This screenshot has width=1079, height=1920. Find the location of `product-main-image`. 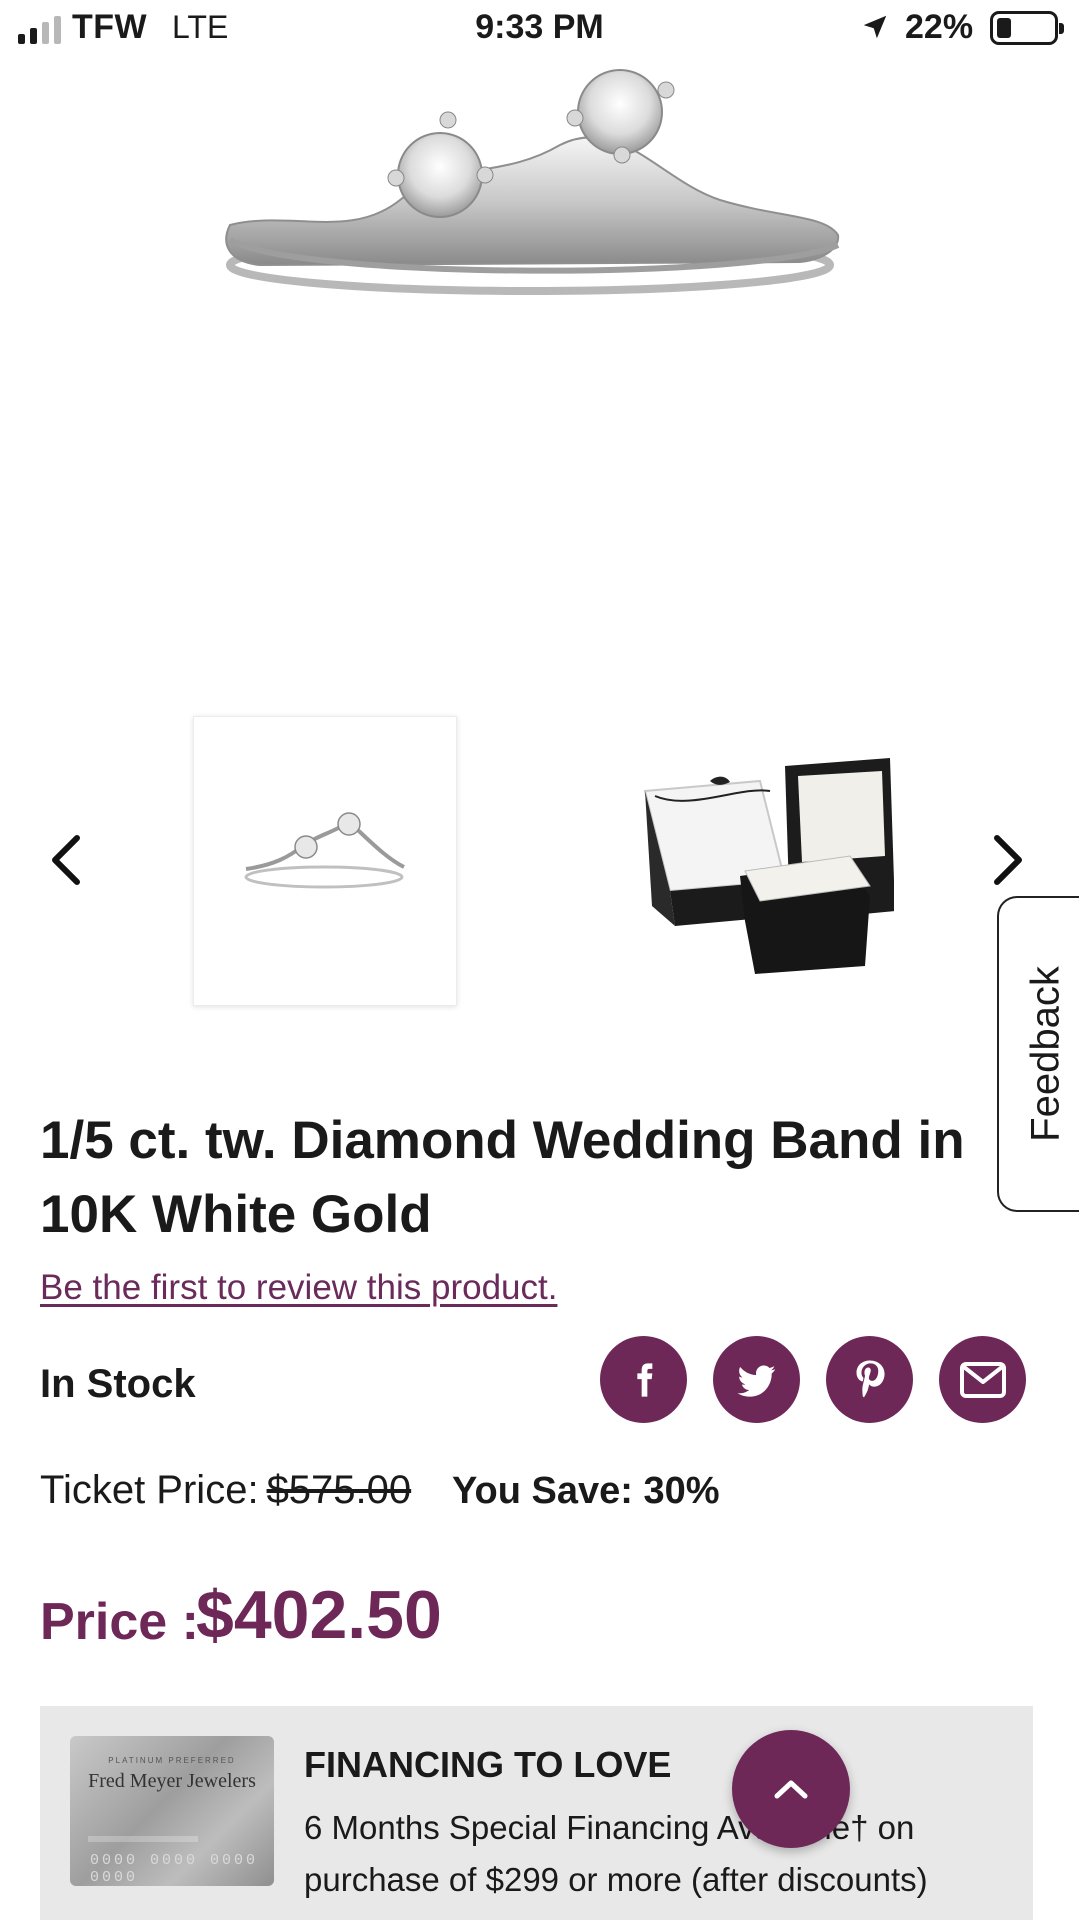

product-main-image is located at coordinates (530, 180).